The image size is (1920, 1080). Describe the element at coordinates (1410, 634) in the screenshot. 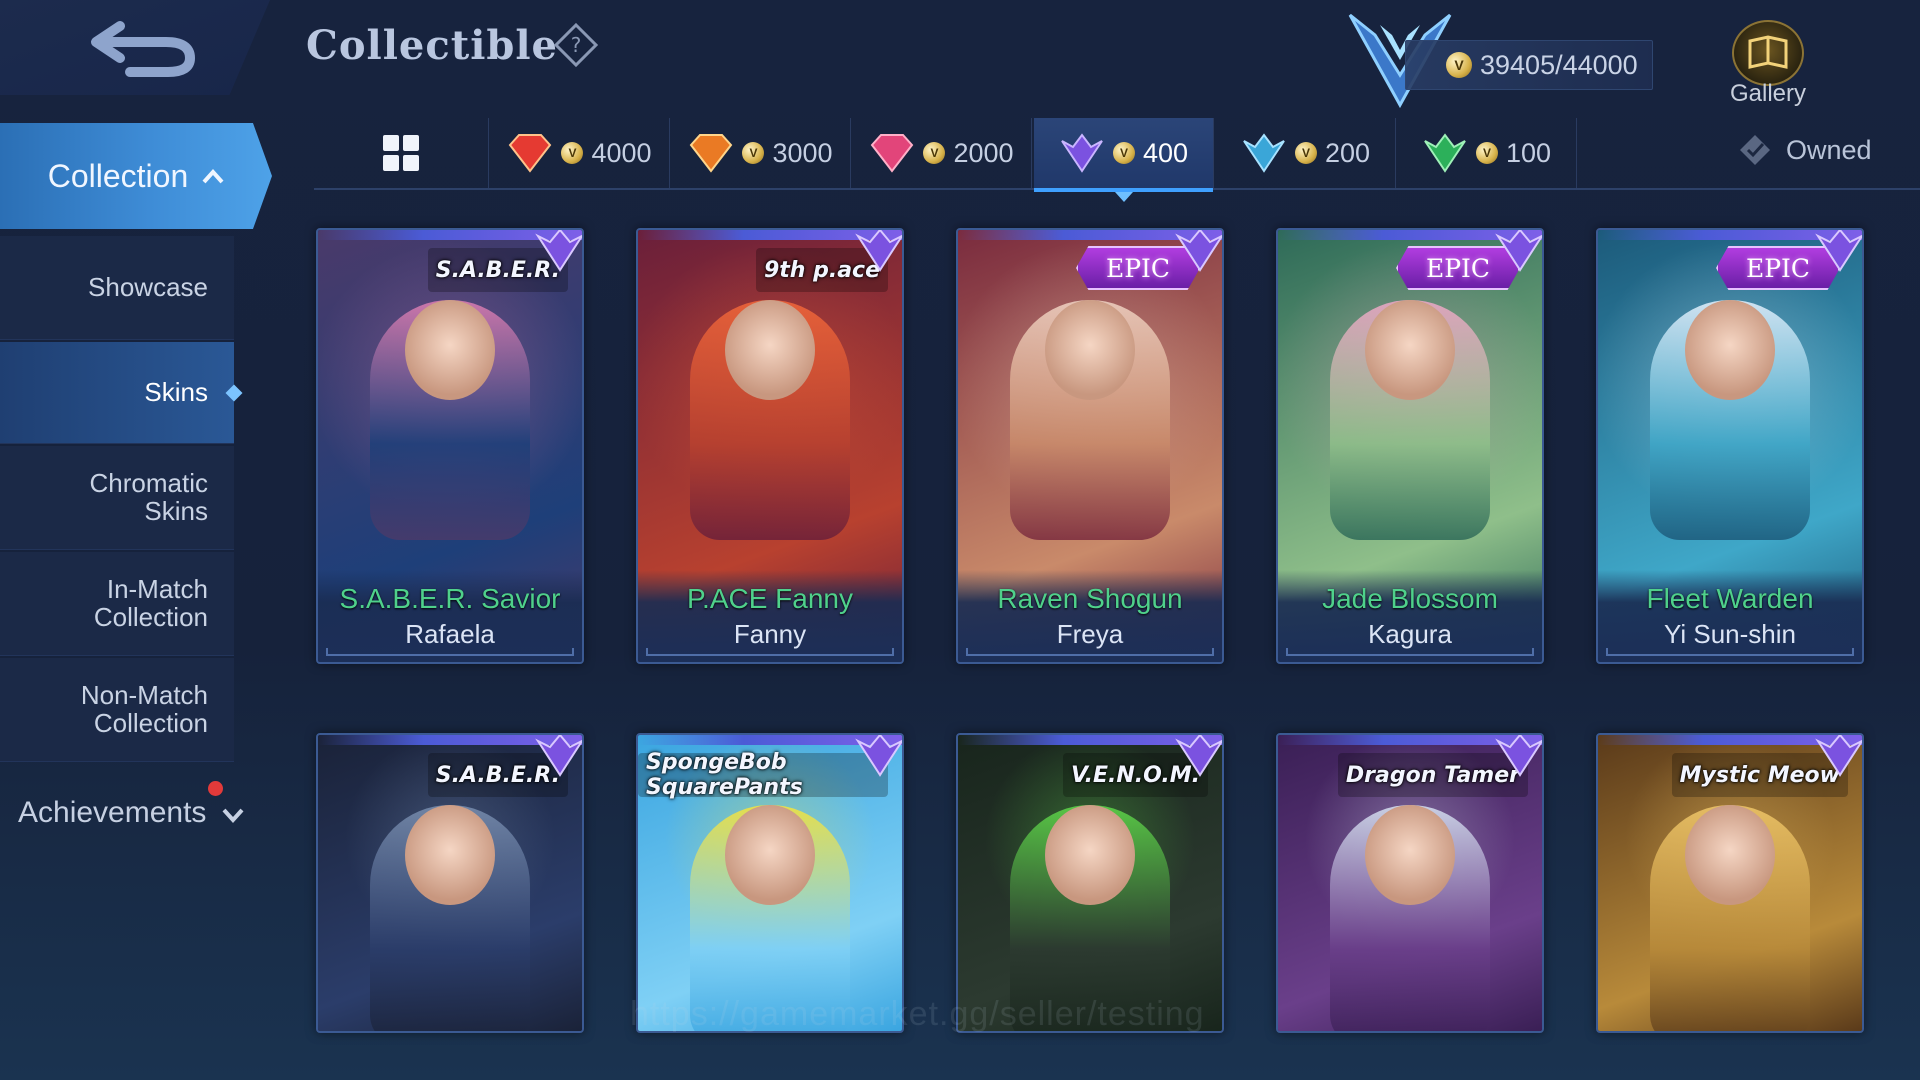

I see `hero-name: Kagura` at that location.